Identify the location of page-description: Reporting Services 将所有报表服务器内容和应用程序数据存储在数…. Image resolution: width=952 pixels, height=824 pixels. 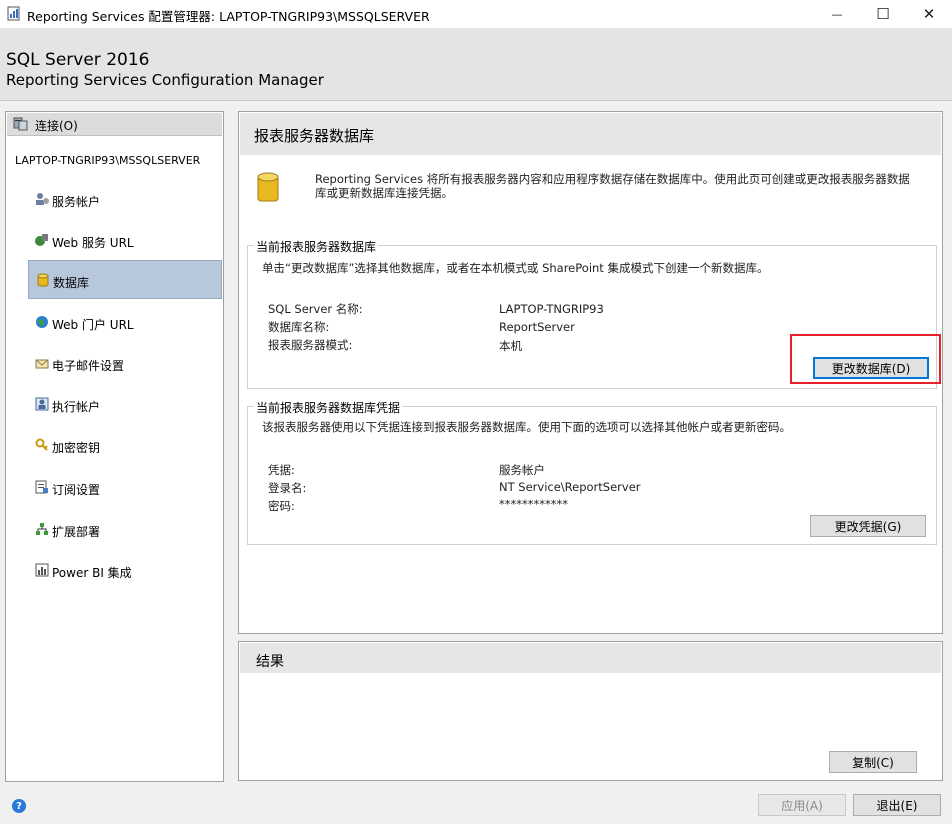
(612, 186).